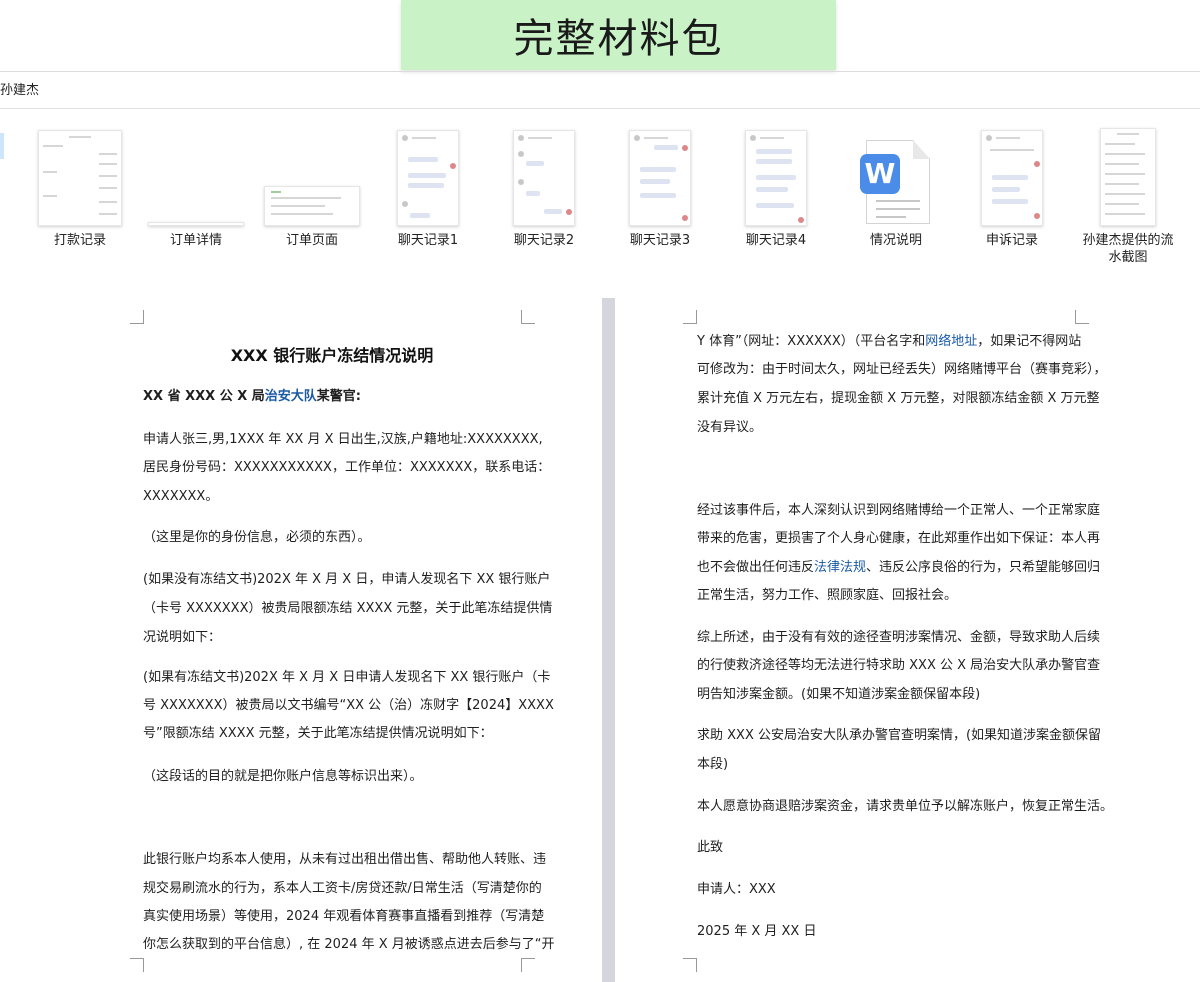 The image size is (1200, 982). Describe the element at coordinates (196, 187) in the screenshot. I see `file-item-order-detail: 订单详情` at that location.